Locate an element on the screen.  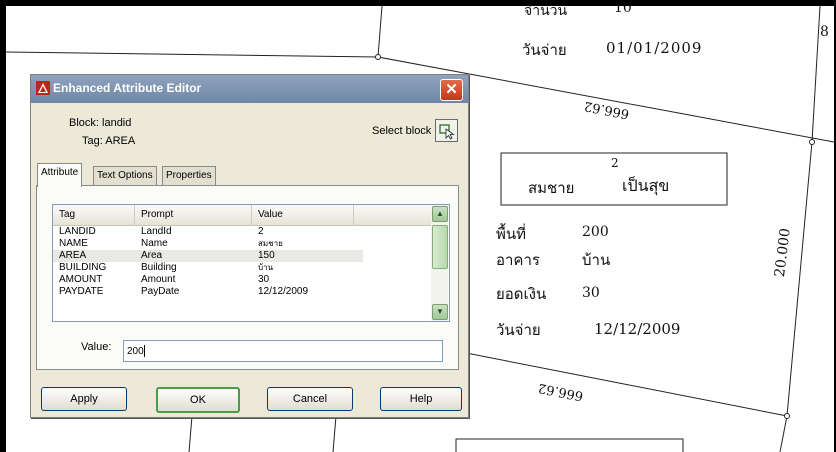
select-block-label: Select block is located at coordinates (402, 131).